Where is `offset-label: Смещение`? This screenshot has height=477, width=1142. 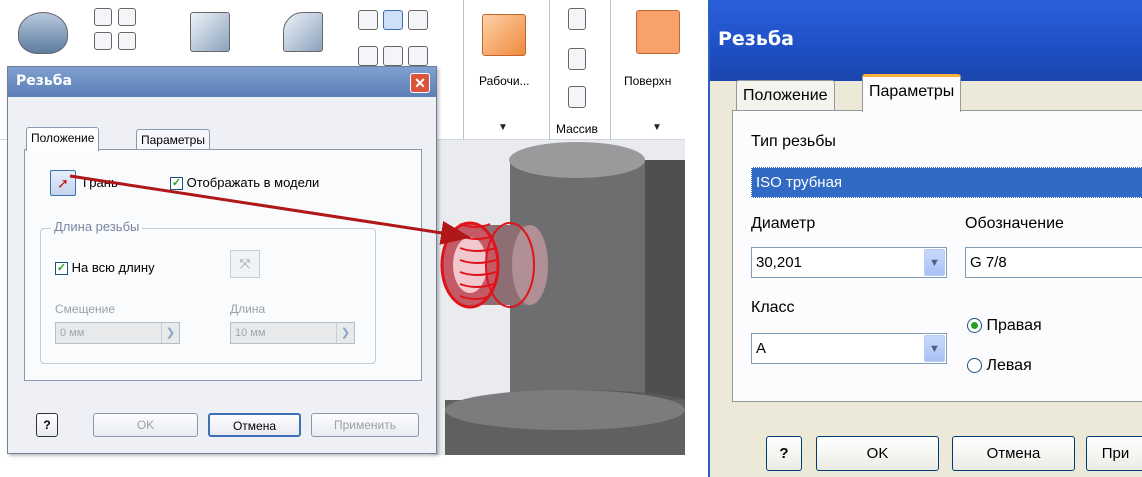 offset-label: Смещение is located at coordinates (85, 309).